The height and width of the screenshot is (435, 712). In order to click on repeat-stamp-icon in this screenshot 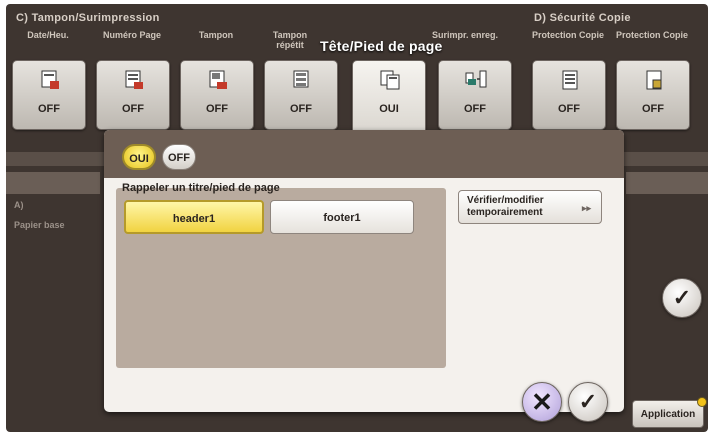, I will do `click(301, 79)`.